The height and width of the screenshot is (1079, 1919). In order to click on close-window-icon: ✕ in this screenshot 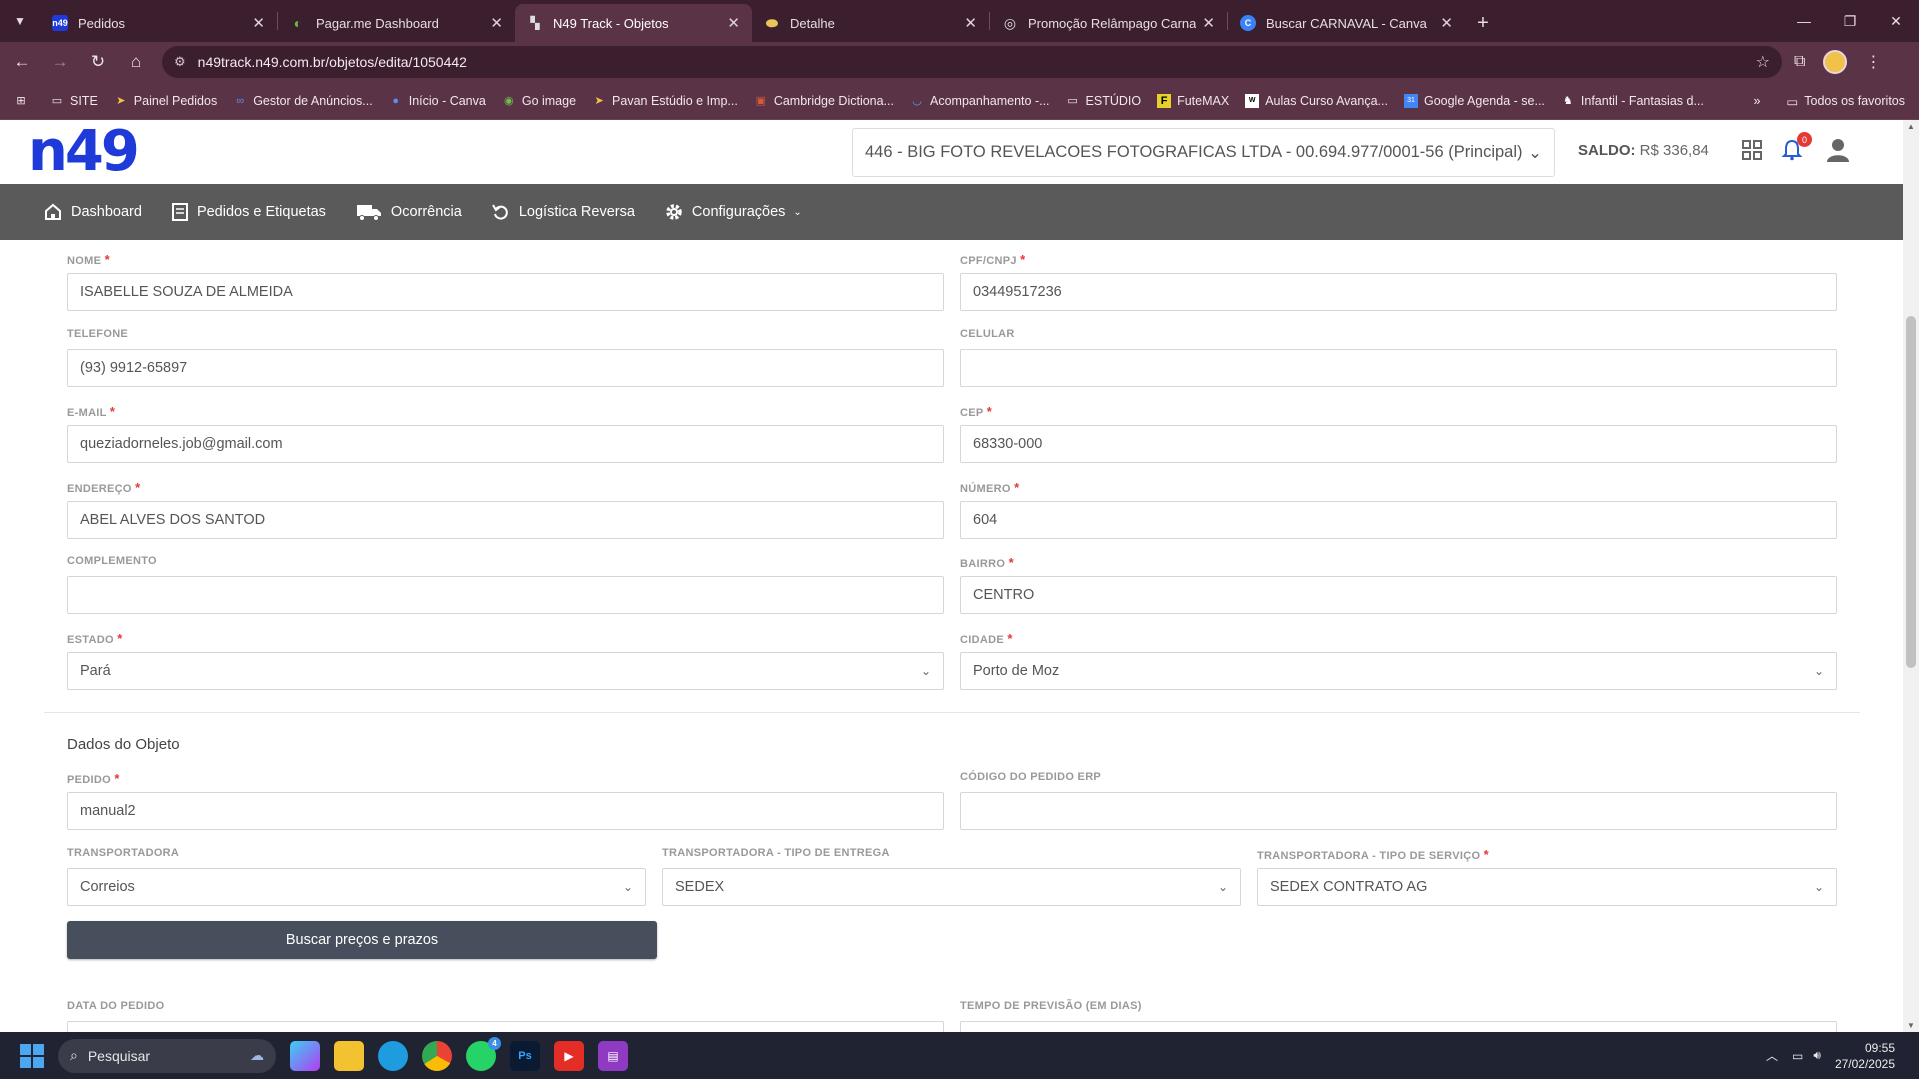, I will do `click(1896, 21)`.